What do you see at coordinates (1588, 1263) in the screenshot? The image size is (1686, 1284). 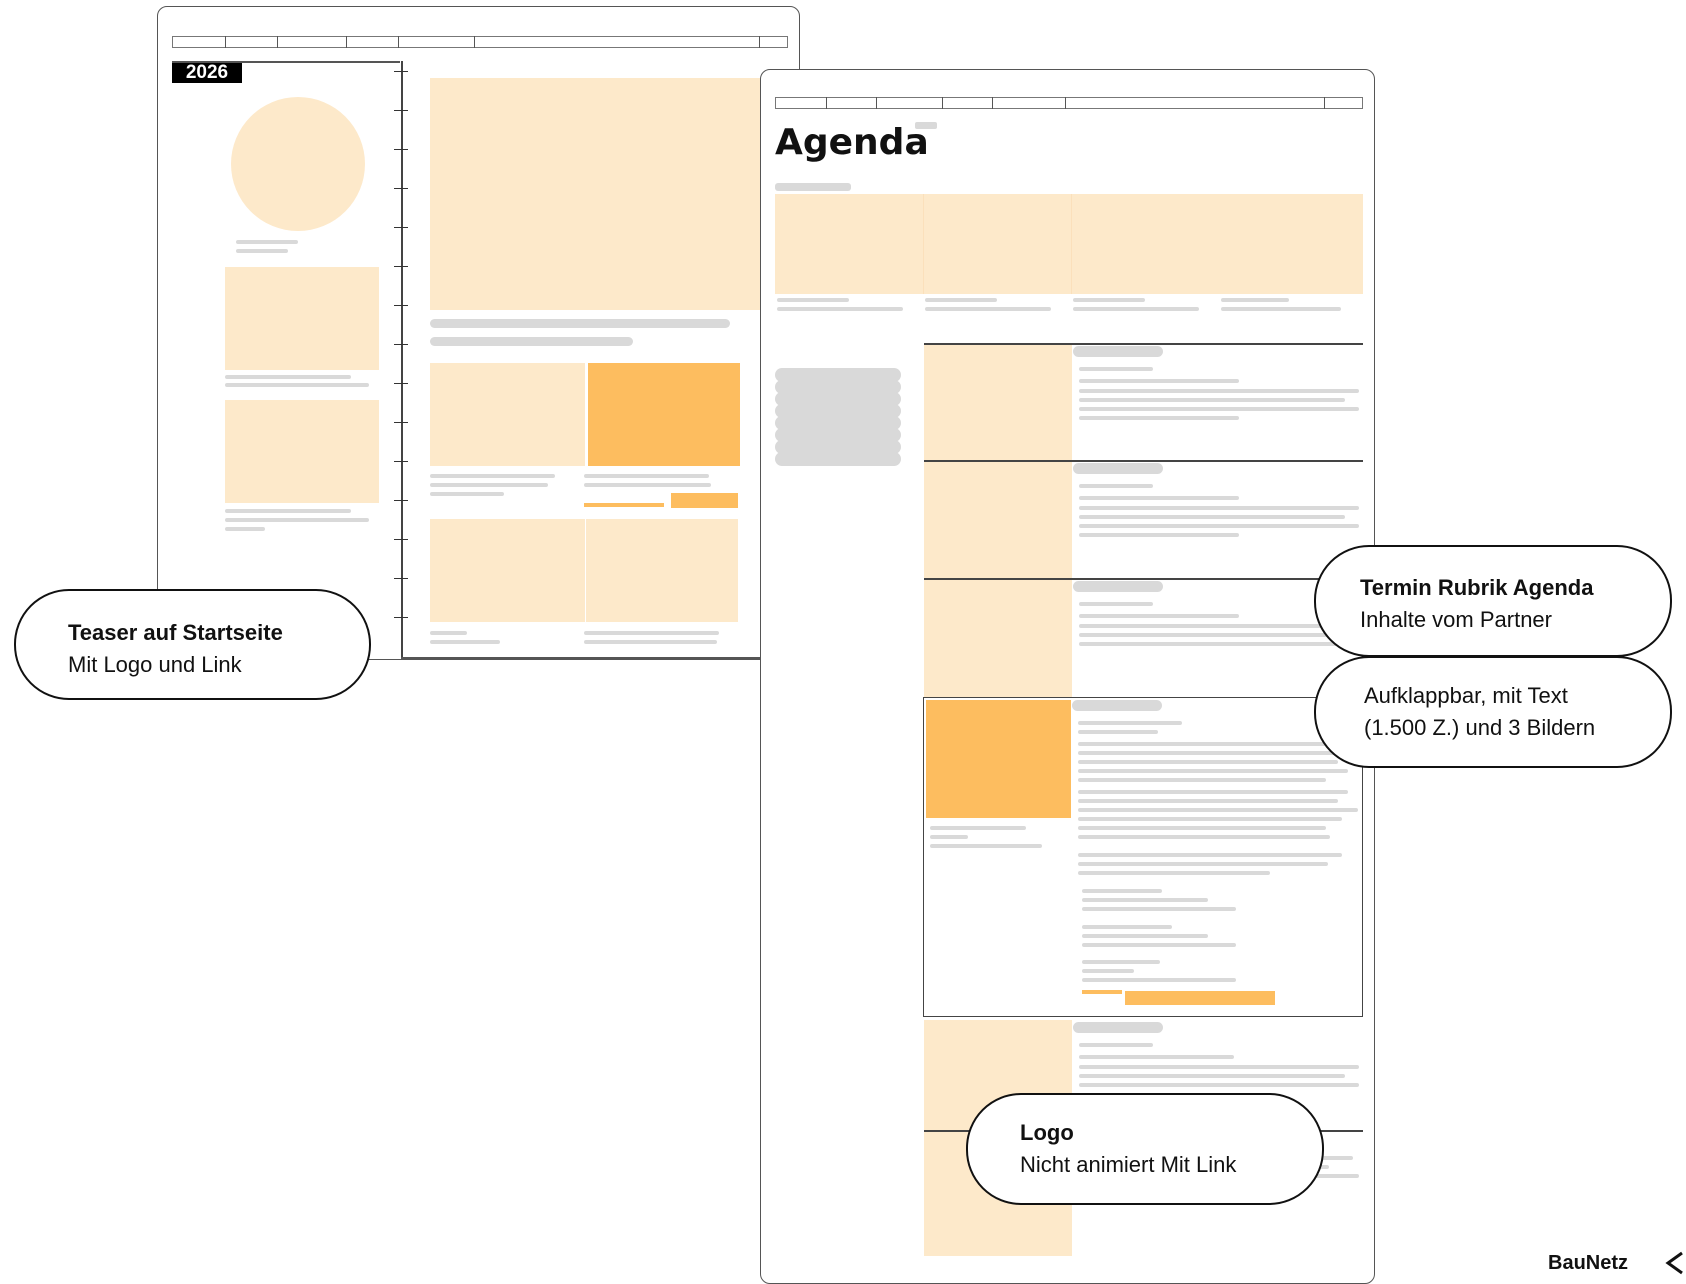 I see `brand-label: BauNetz` at bounding box center [1588, 1263].